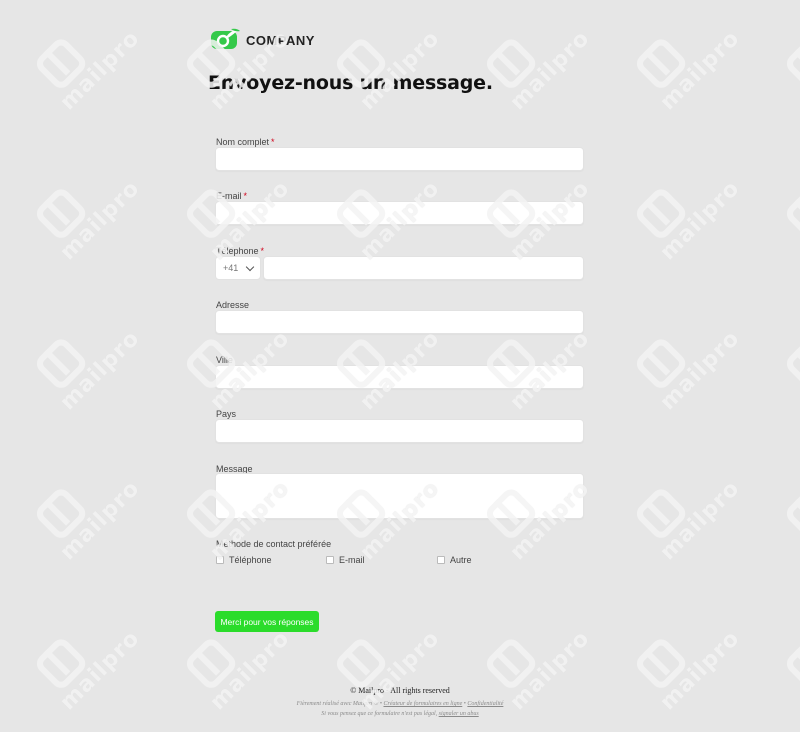 This screenshot has width=800, height=732. Describe the element at coordinates (423, 268) in the screenshot. I see `phone-input` at that location.